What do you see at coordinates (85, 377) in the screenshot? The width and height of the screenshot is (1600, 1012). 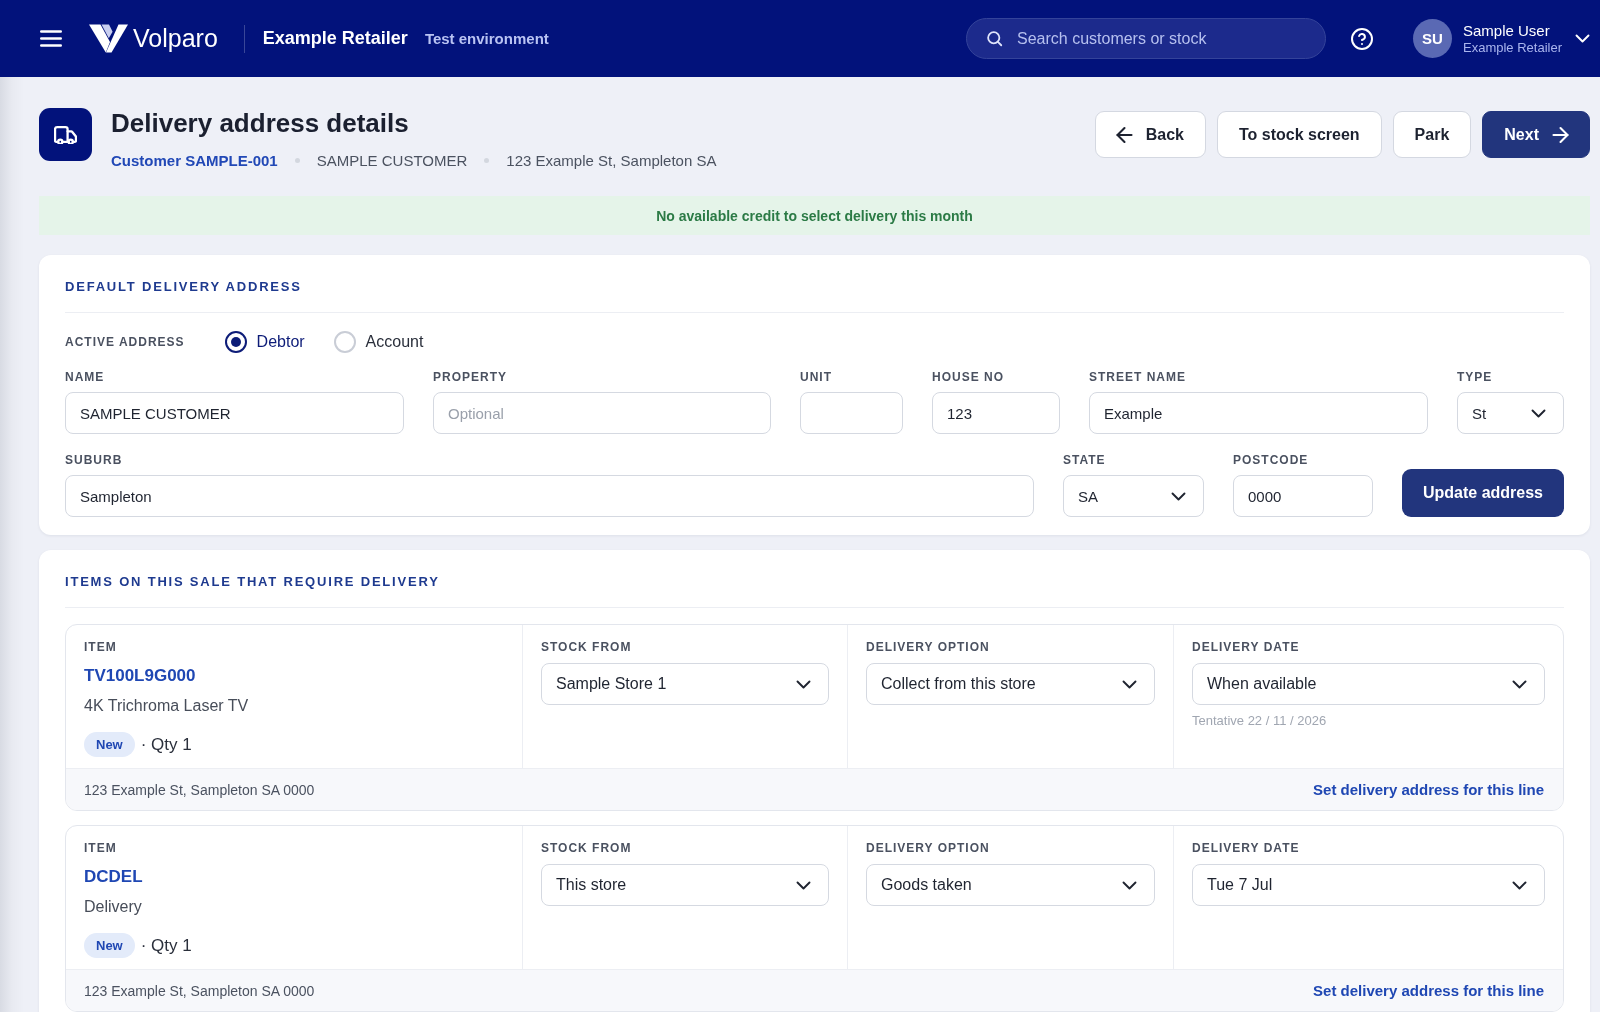 I see `field-label: NAME` at bounding box center [85, 377].